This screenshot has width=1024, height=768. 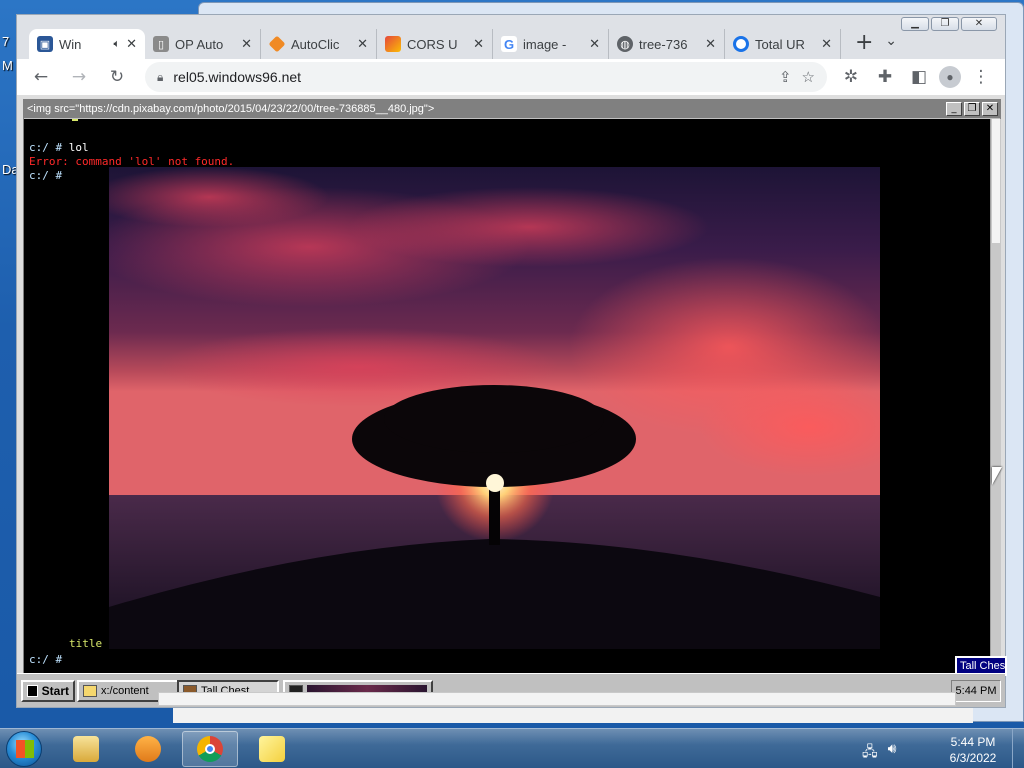 I want to click on w96-window-controls: _ ❐ ✕, so click(x=973, y=109).